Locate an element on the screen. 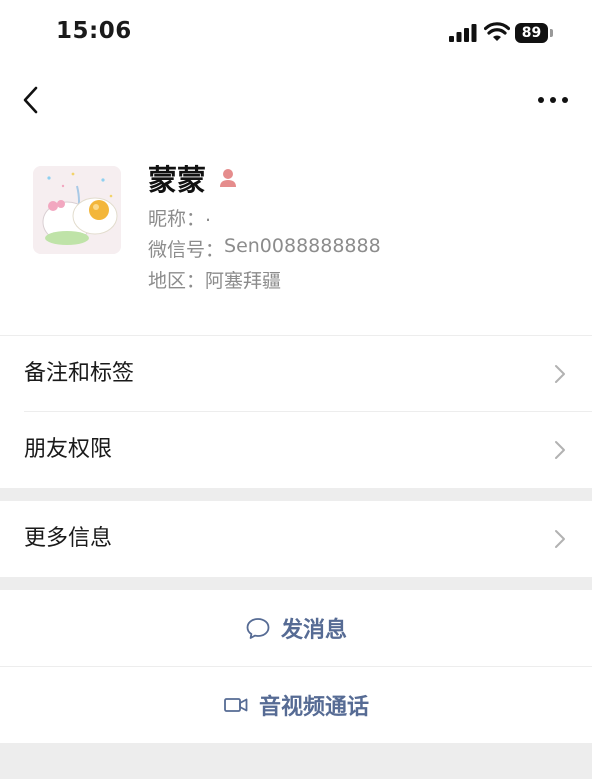 The width and height of the screenshot is (592, 779). avatar is located at coordinates (77, 210).